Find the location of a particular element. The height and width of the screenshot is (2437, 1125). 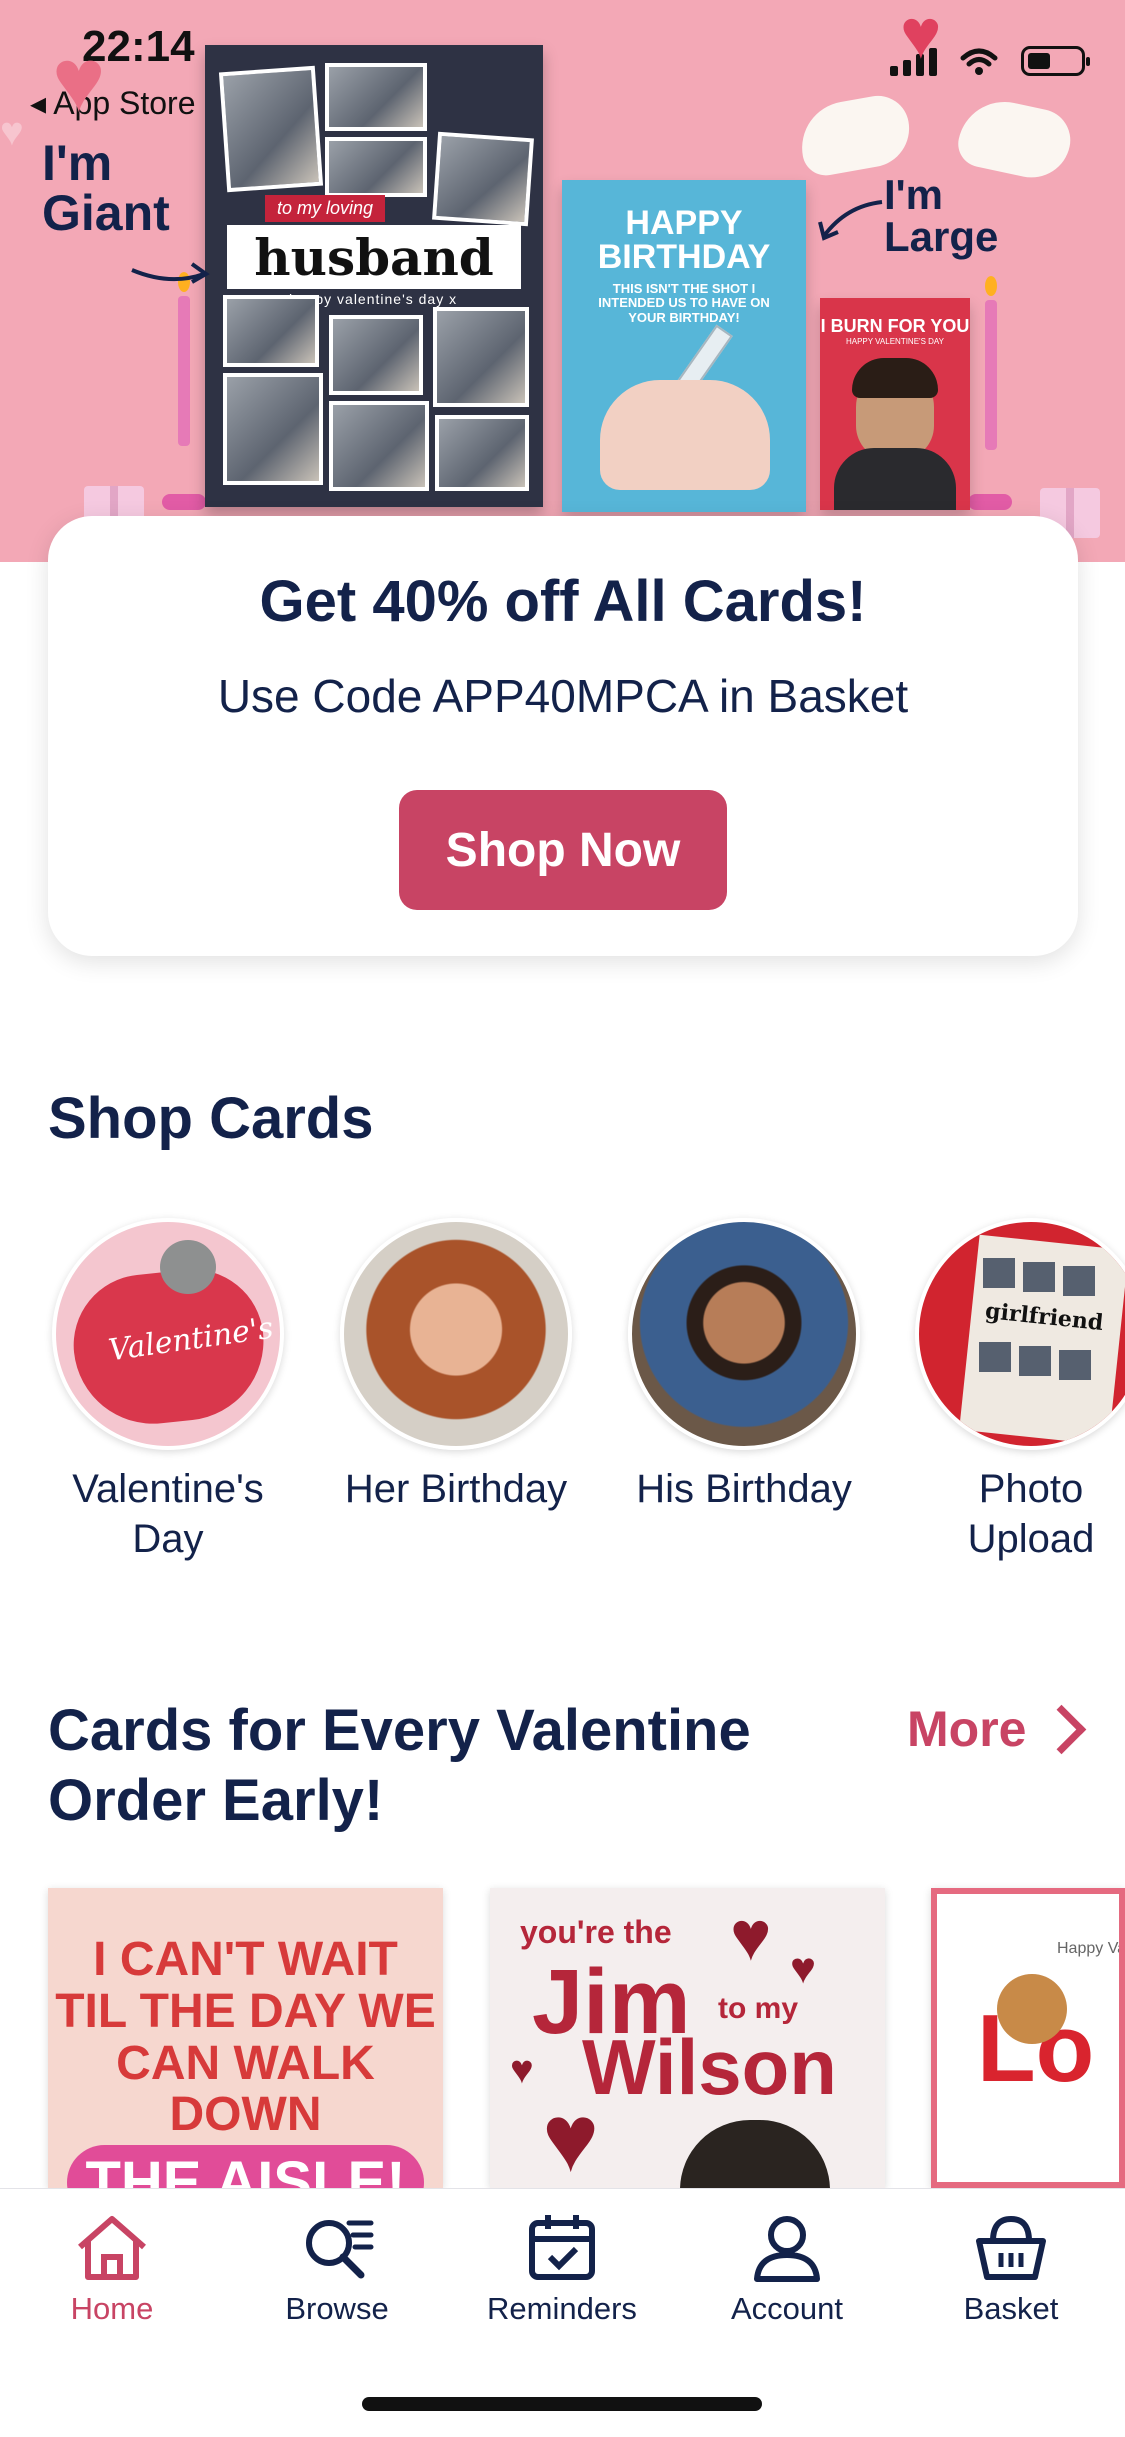

jacket-illustration is located at coordinates (895, 479).